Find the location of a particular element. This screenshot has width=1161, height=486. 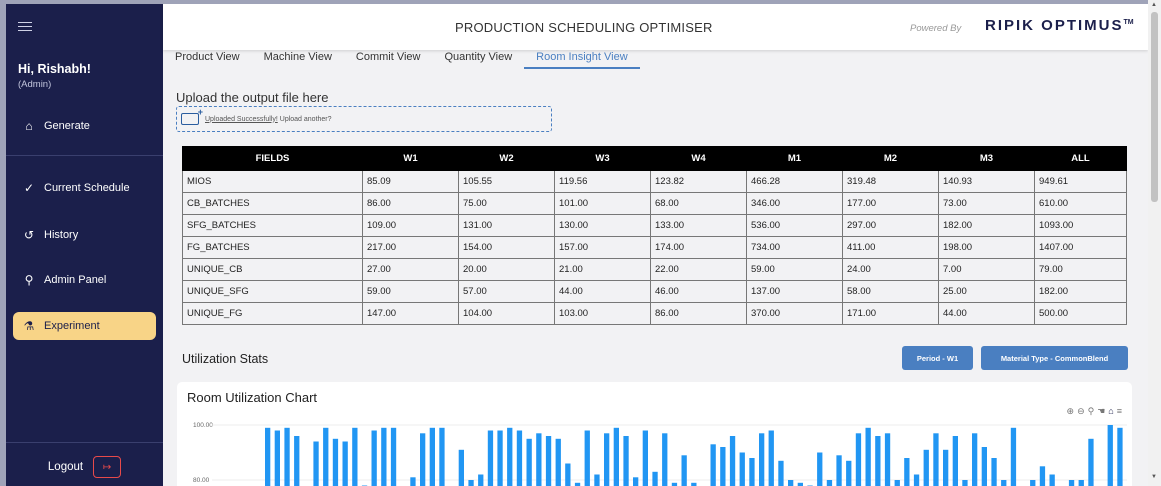

logout-icon: ↦ is located at coordinates (107, 467).